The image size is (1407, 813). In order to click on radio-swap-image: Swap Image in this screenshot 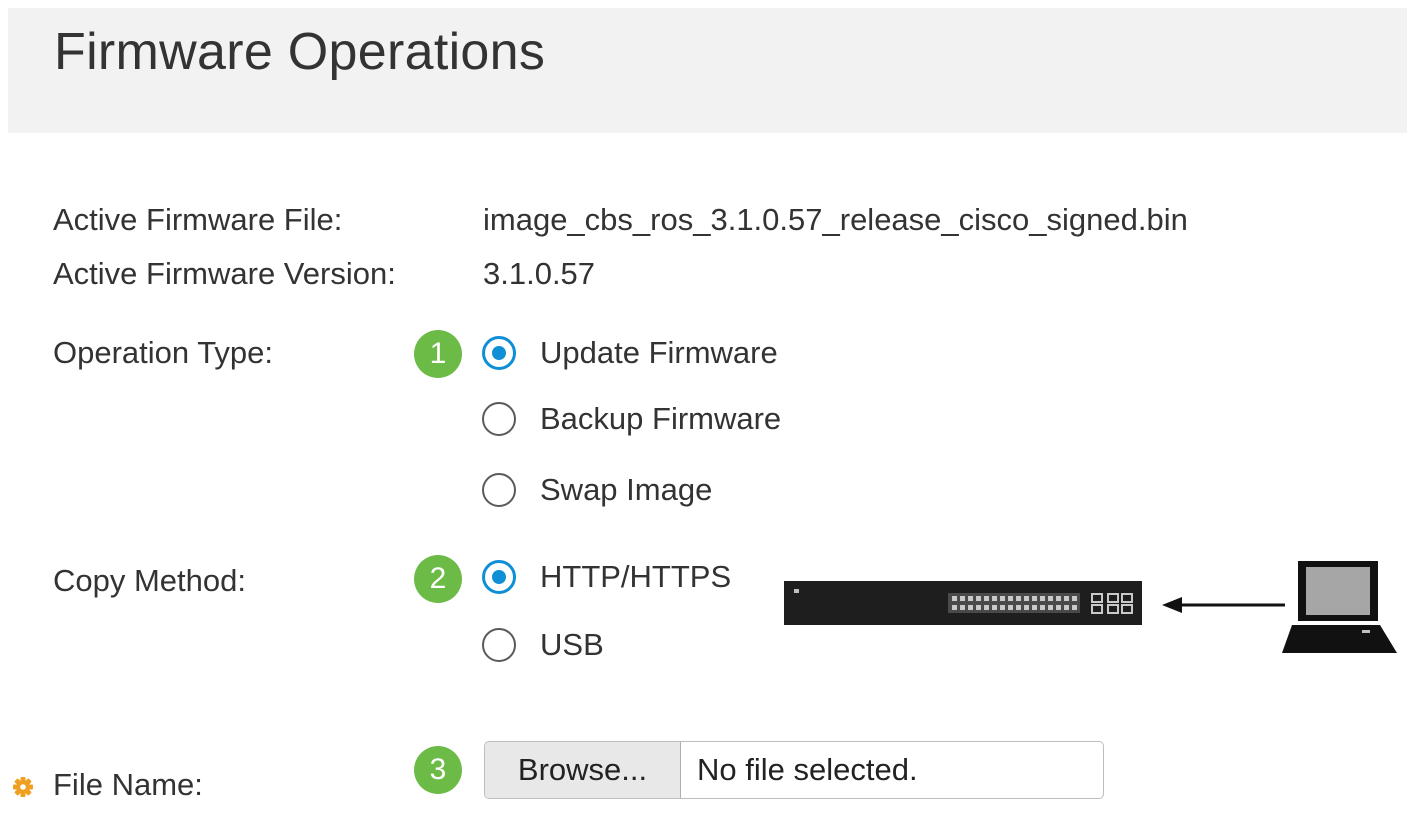, I will do `click(597, 490)`.